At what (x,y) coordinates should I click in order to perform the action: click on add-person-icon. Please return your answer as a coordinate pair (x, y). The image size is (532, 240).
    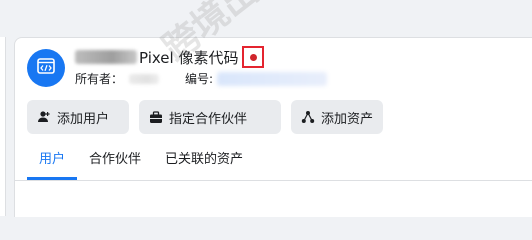
    Looking at the image, I should click on (44, 116).